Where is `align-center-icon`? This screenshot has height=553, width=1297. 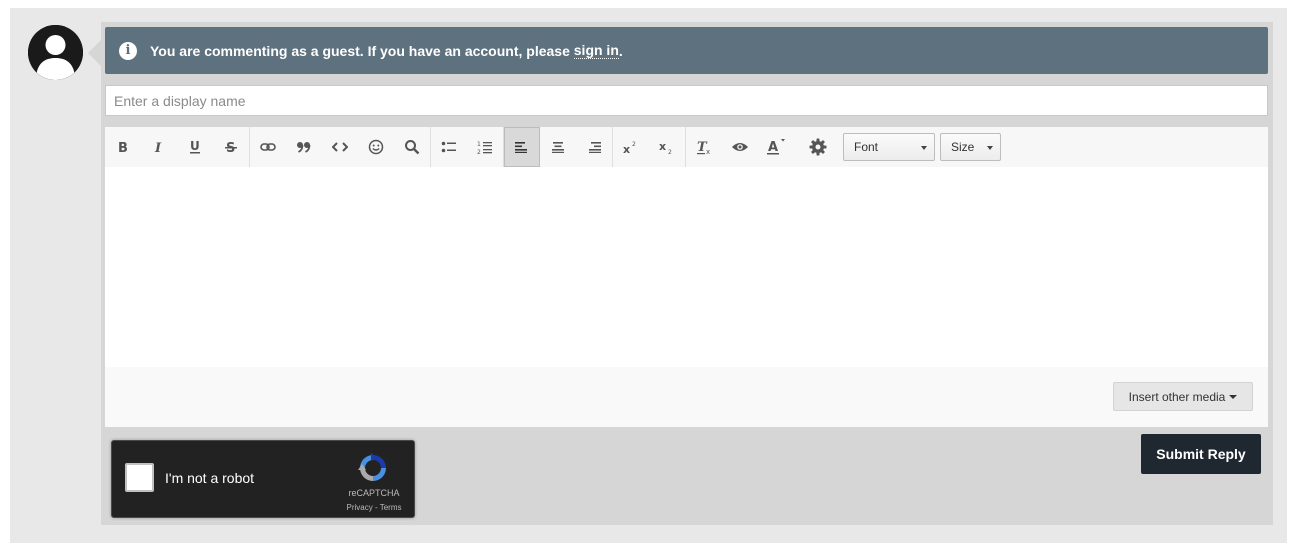
align-center-icon is located at coordinates (558, 147).